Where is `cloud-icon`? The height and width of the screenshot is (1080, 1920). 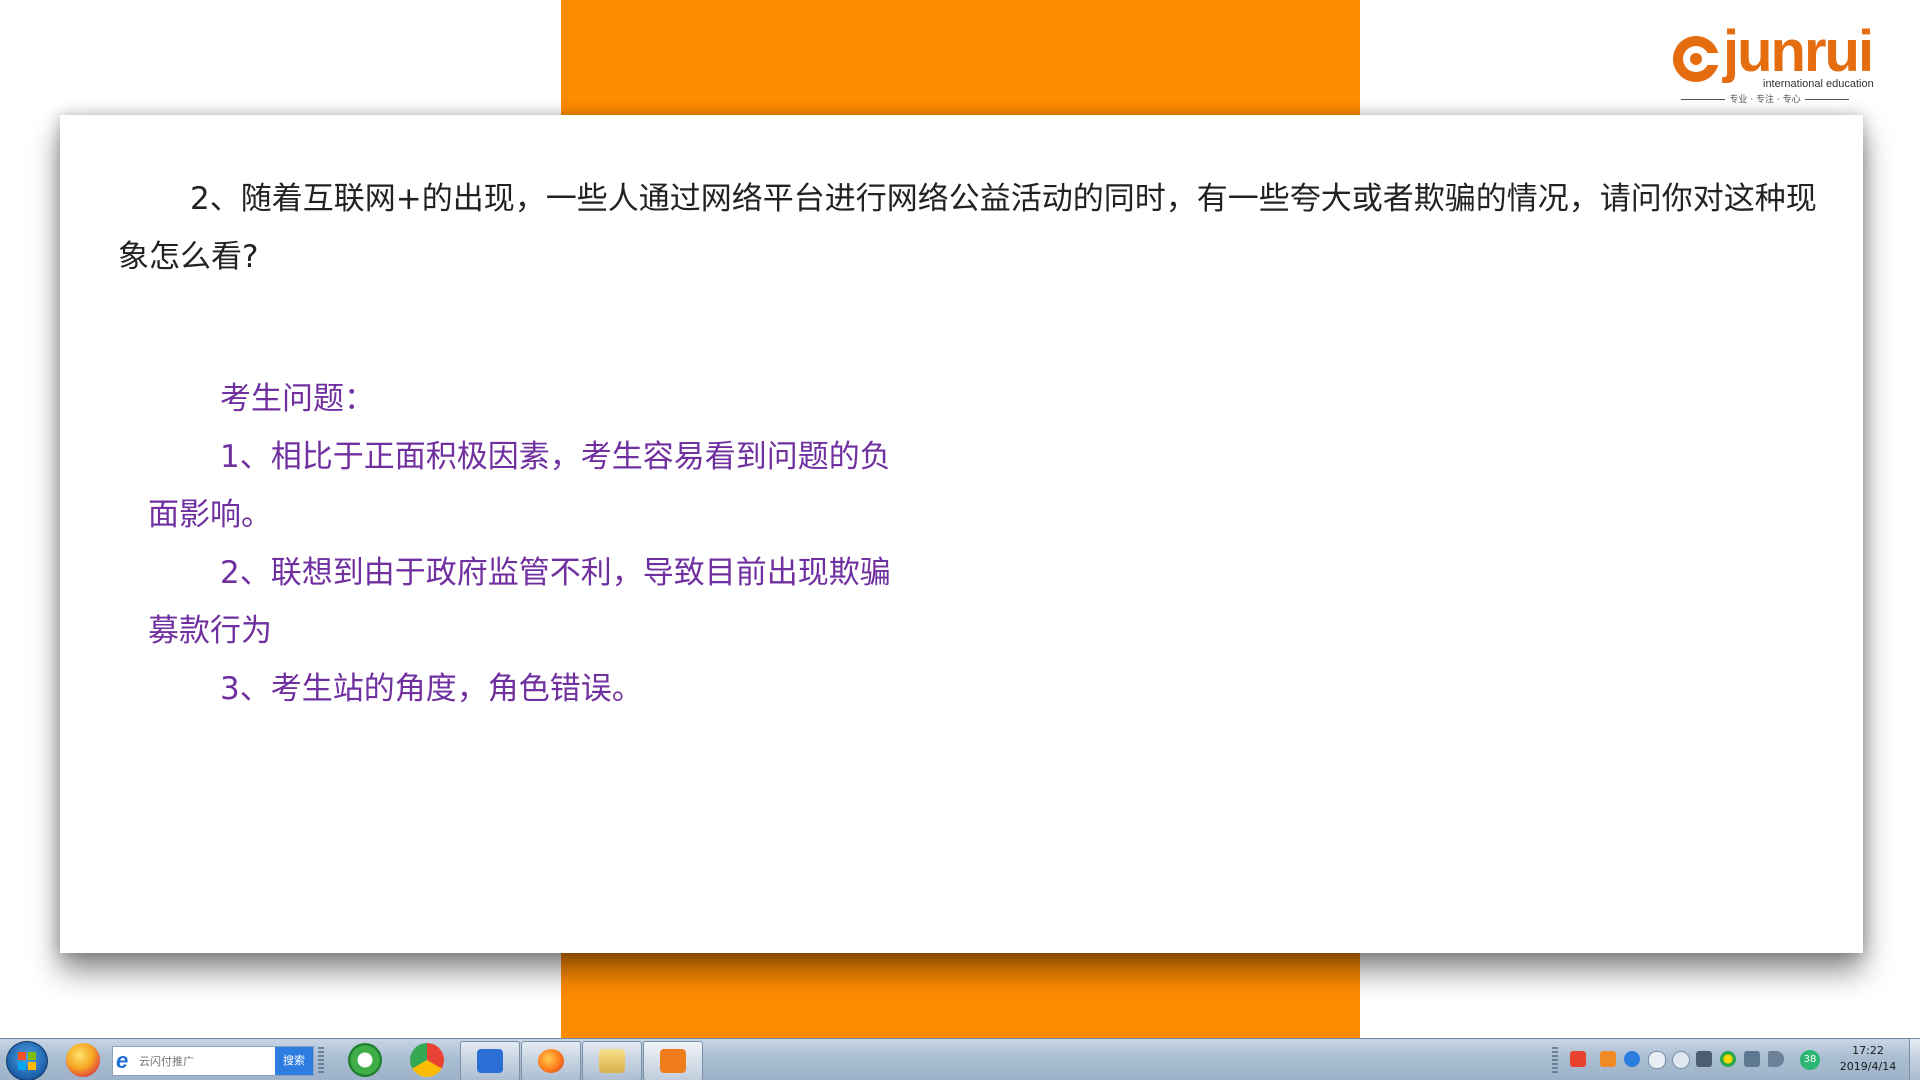
cloud-icon is located at coordinates (1657, 1060).